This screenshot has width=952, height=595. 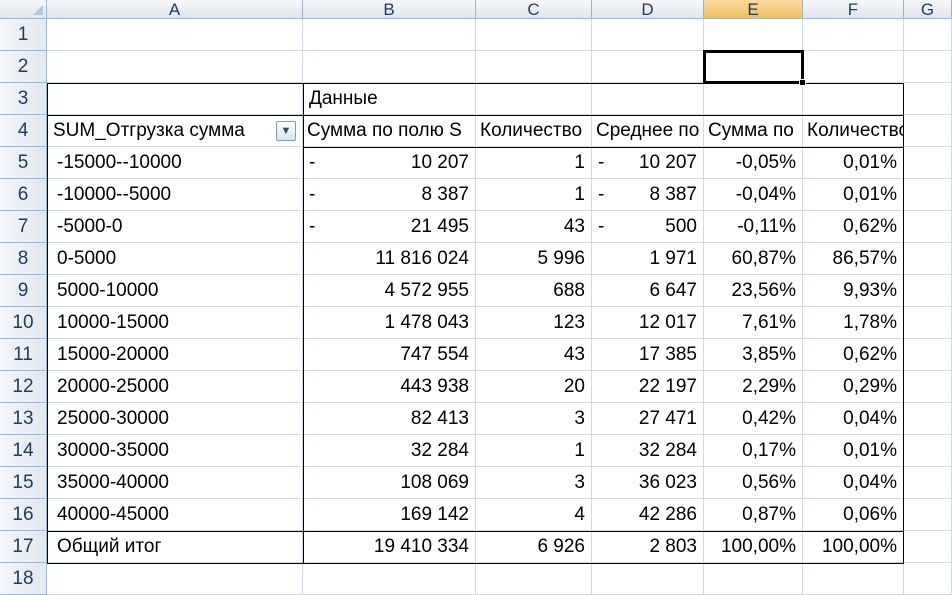 I want to click on pivot-sum-value: 1 478 043, so click(x=389, y=323).